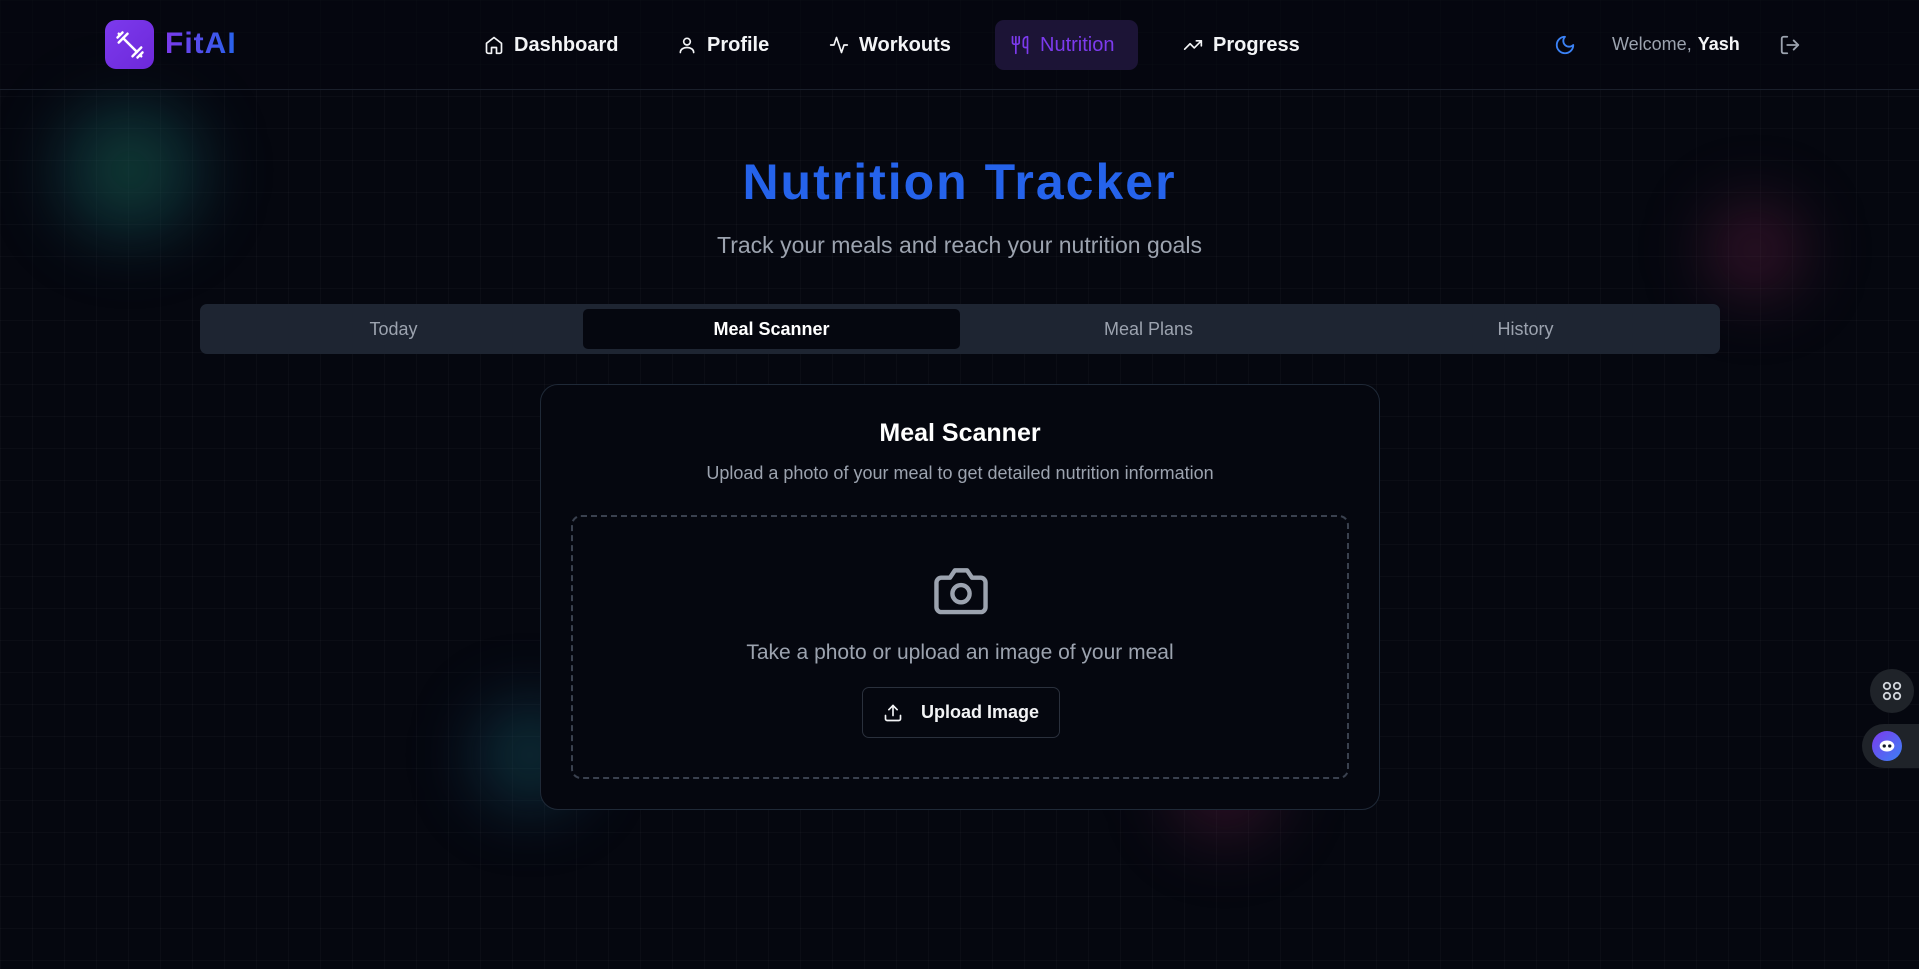 The height and width of the screenshot is (969, 1919). What do you see at coordinates (393, 329) in the screenshot?
I see `tab-today: Today` at bounding box center [393, 329].